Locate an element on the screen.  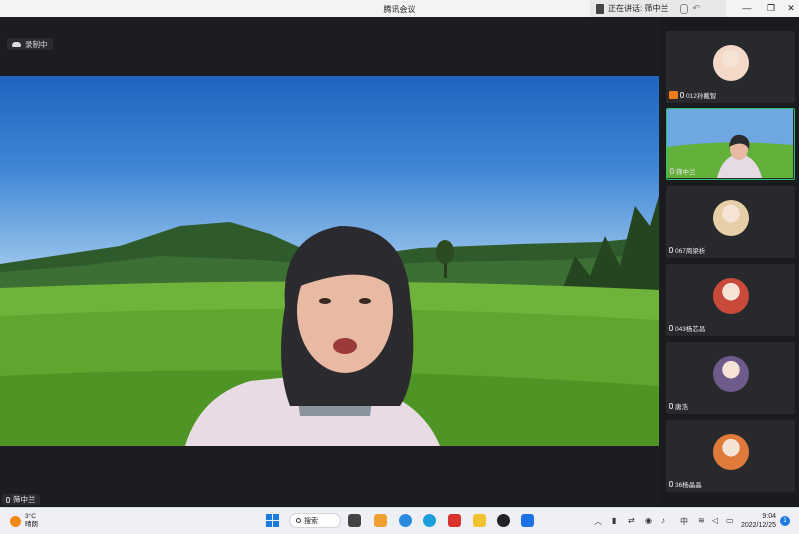
participant-nameplate: 012孙戴智 is located at coordinates (692, 95).